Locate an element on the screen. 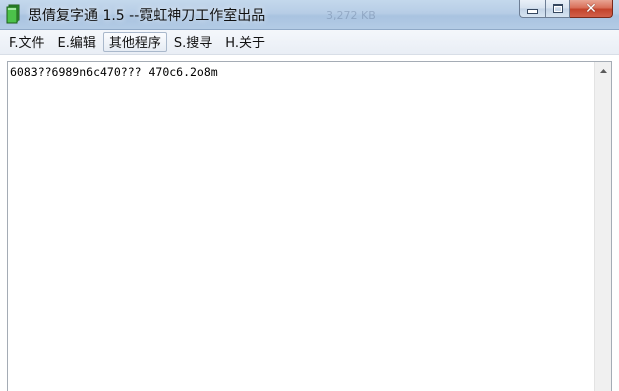  book-icon is located at coordinates (13, 14).